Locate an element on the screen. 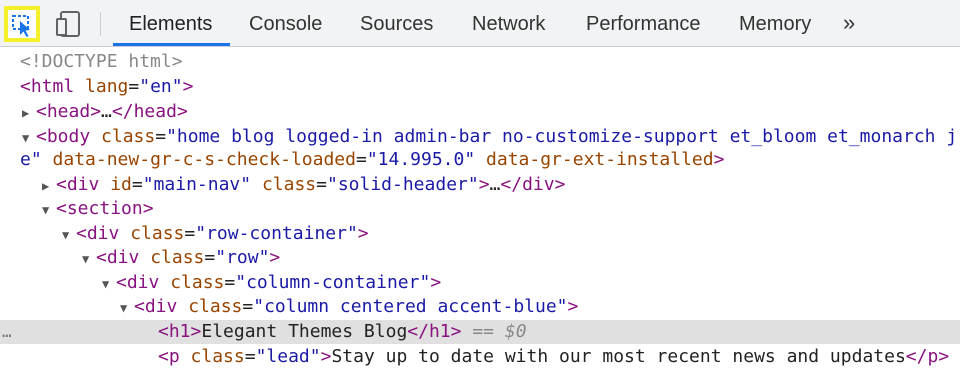 The width and height of the screenshot is (960, 380). device-toolbar-icon is located at coordinates (68, 24).